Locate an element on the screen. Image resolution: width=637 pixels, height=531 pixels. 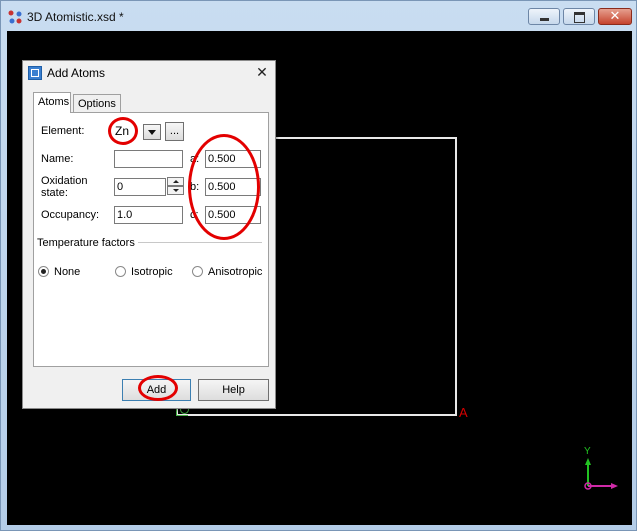
radio-isotropic-label: Isotropic is located at coordinates (152, 272).